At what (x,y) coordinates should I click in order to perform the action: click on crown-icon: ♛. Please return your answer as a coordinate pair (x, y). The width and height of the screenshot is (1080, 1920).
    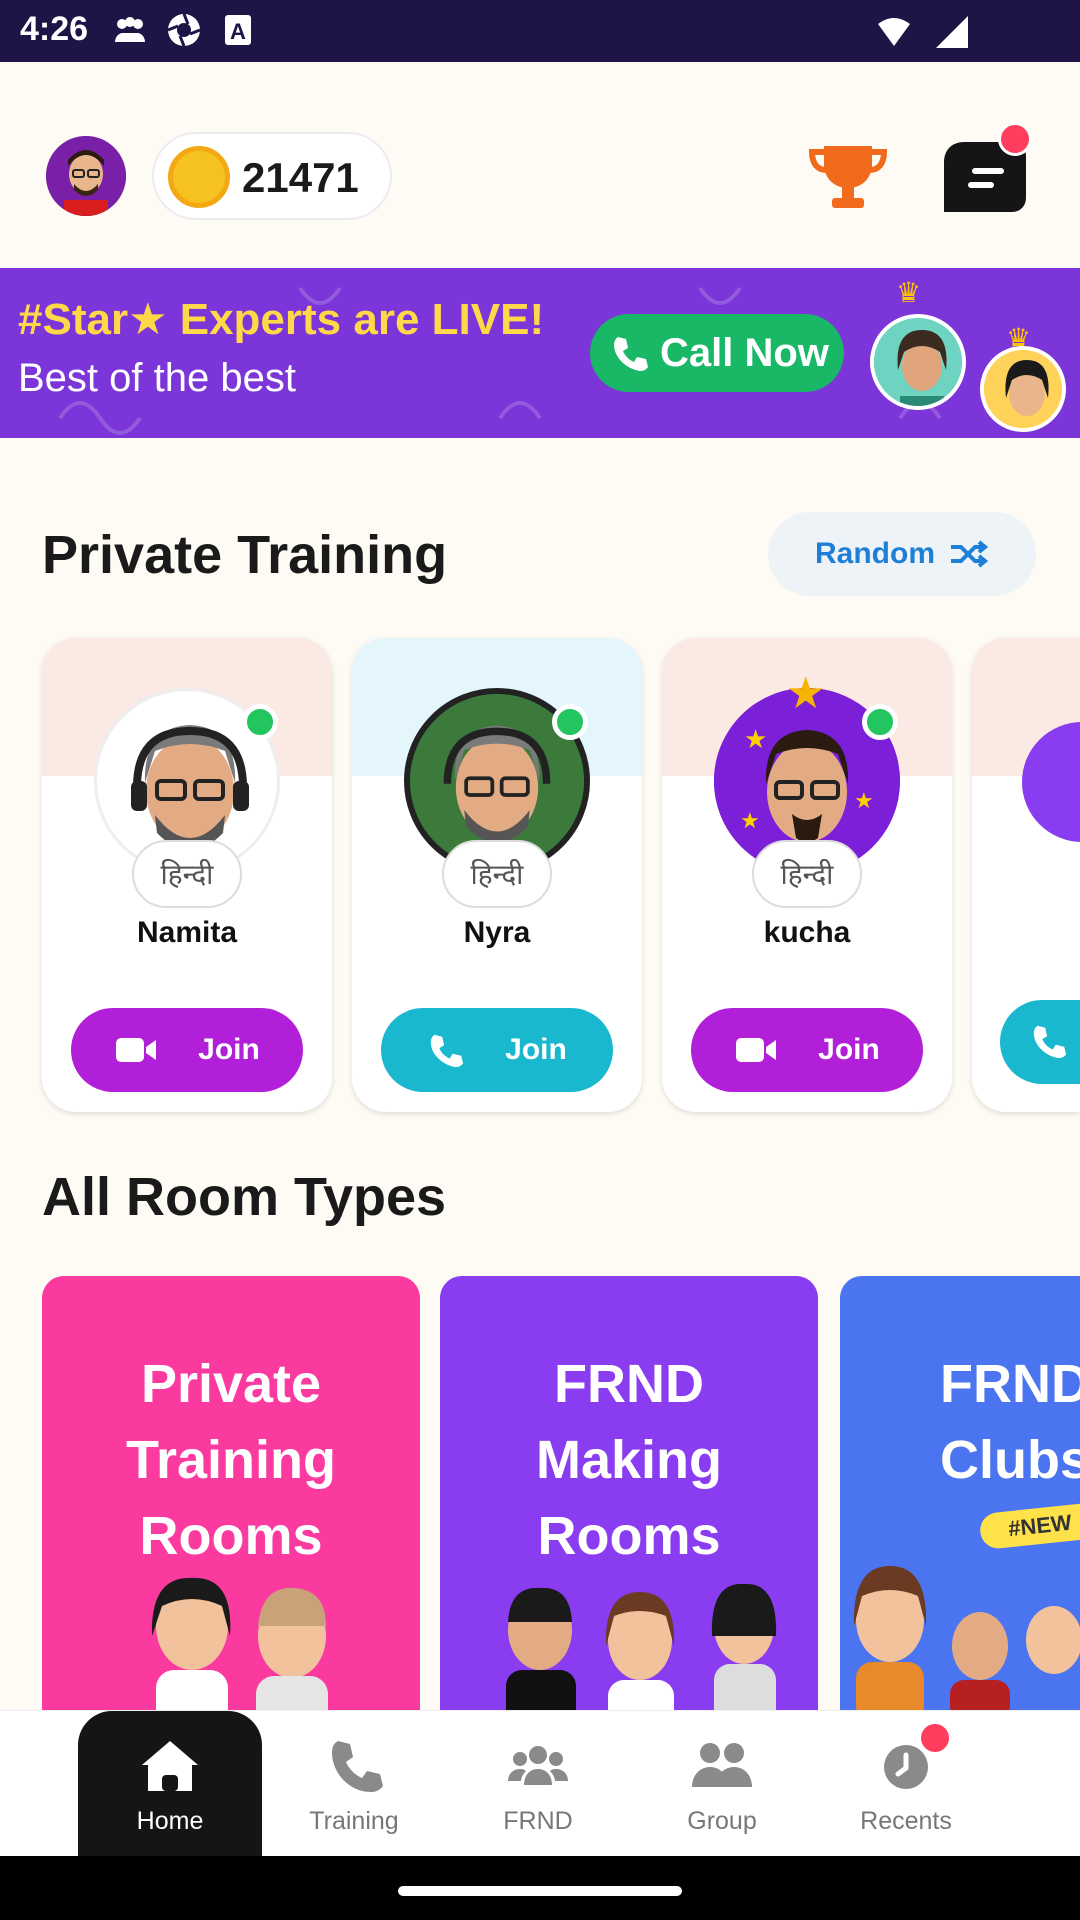
    Looking at the image, I should click on (909, 292).